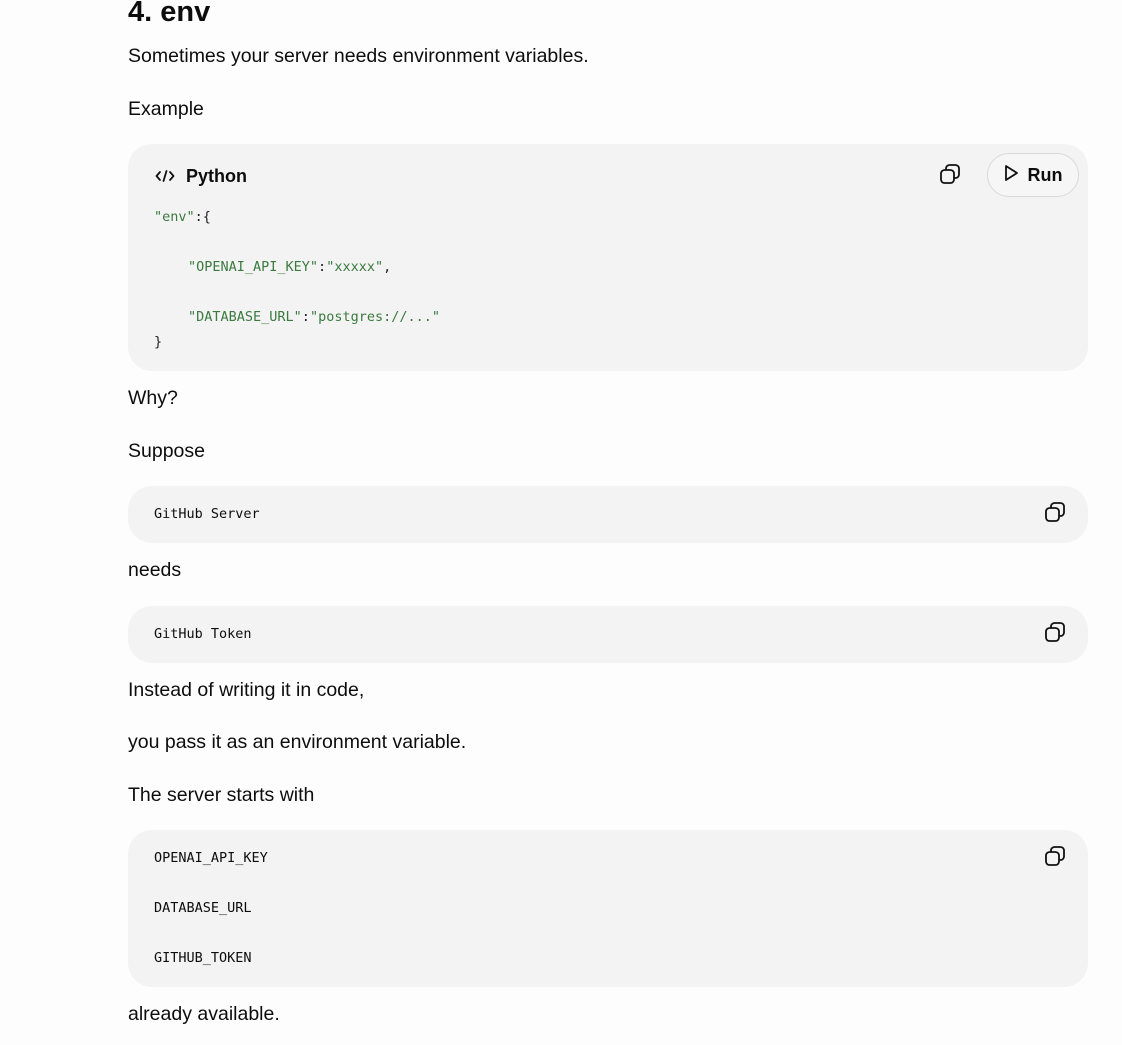 The height and width of the screenshot is (1045, 1122). I want to click on code-token: "env", so click(174, 217).